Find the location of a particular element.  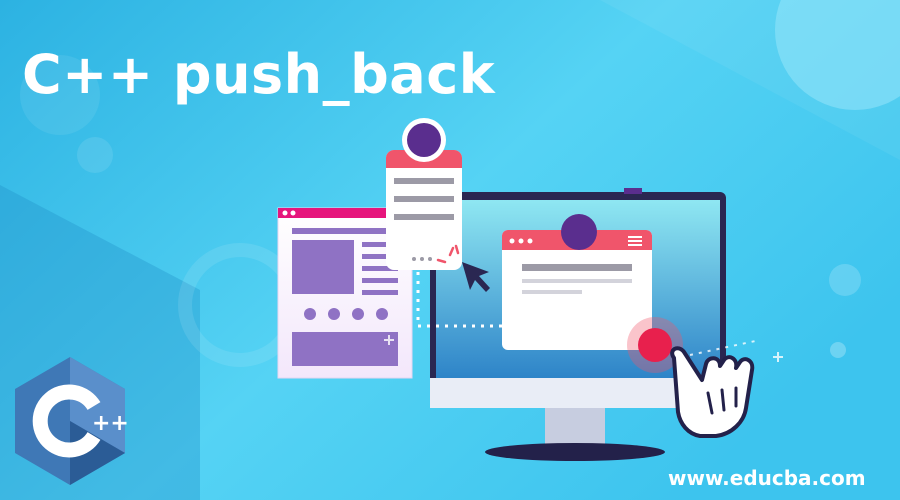

bg-dot-right is located at coordinates (845, 280).